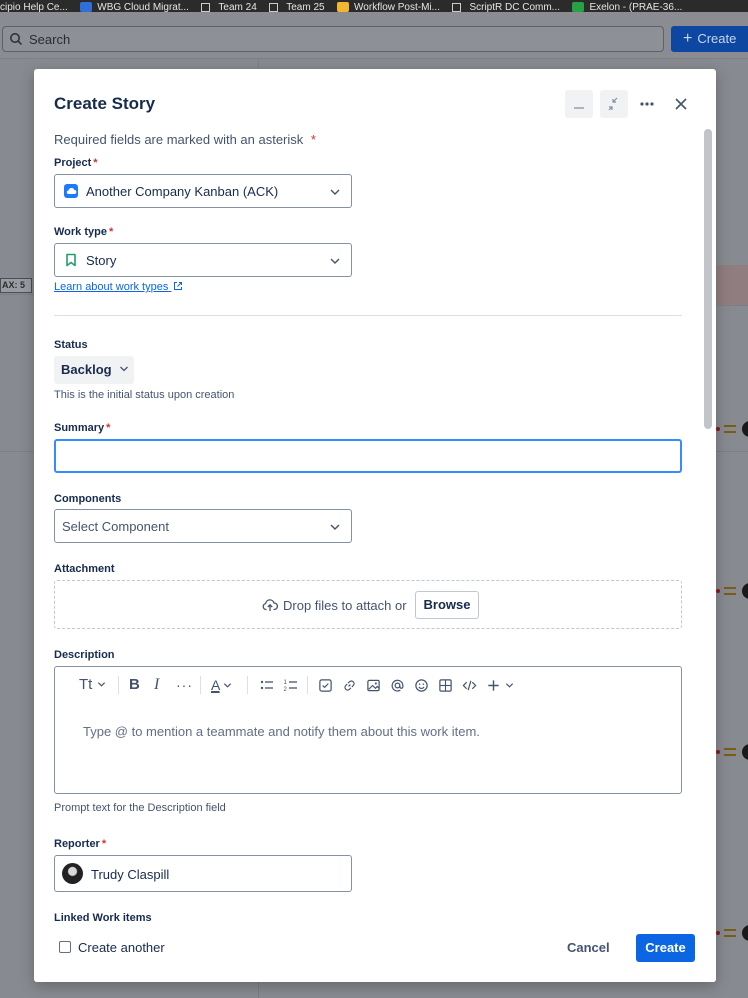  Describe the element at coordinates (101, 260) in the screenshot. I see `work-type-select-value: Story` at that location.